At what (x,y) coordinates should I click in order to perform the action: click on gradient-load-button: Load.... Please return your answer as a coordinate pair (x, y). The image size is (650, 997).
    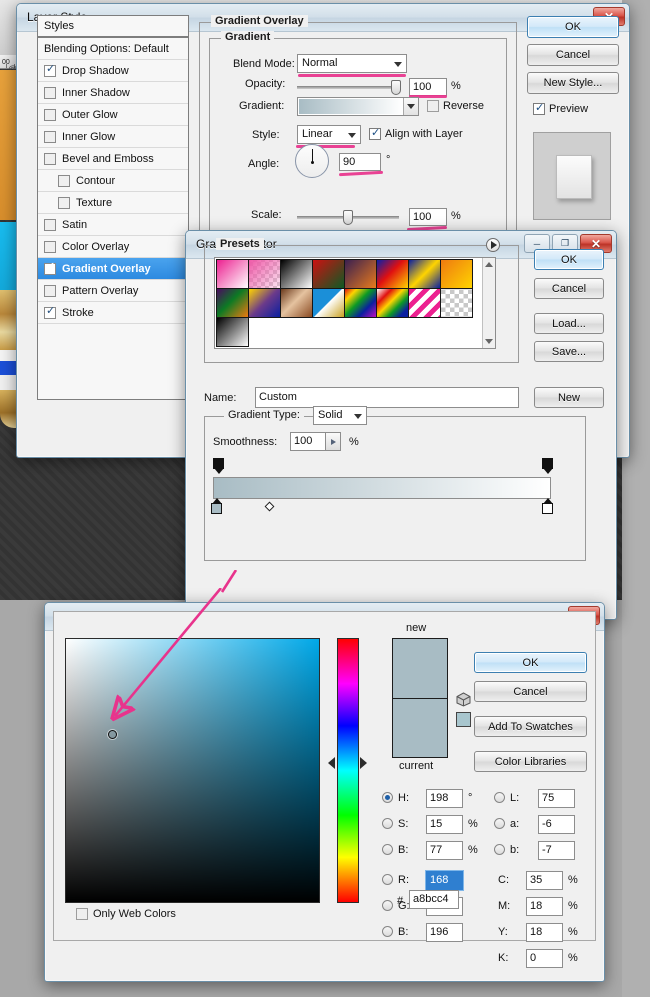
    Looking at the image, I should click on (569, 323).